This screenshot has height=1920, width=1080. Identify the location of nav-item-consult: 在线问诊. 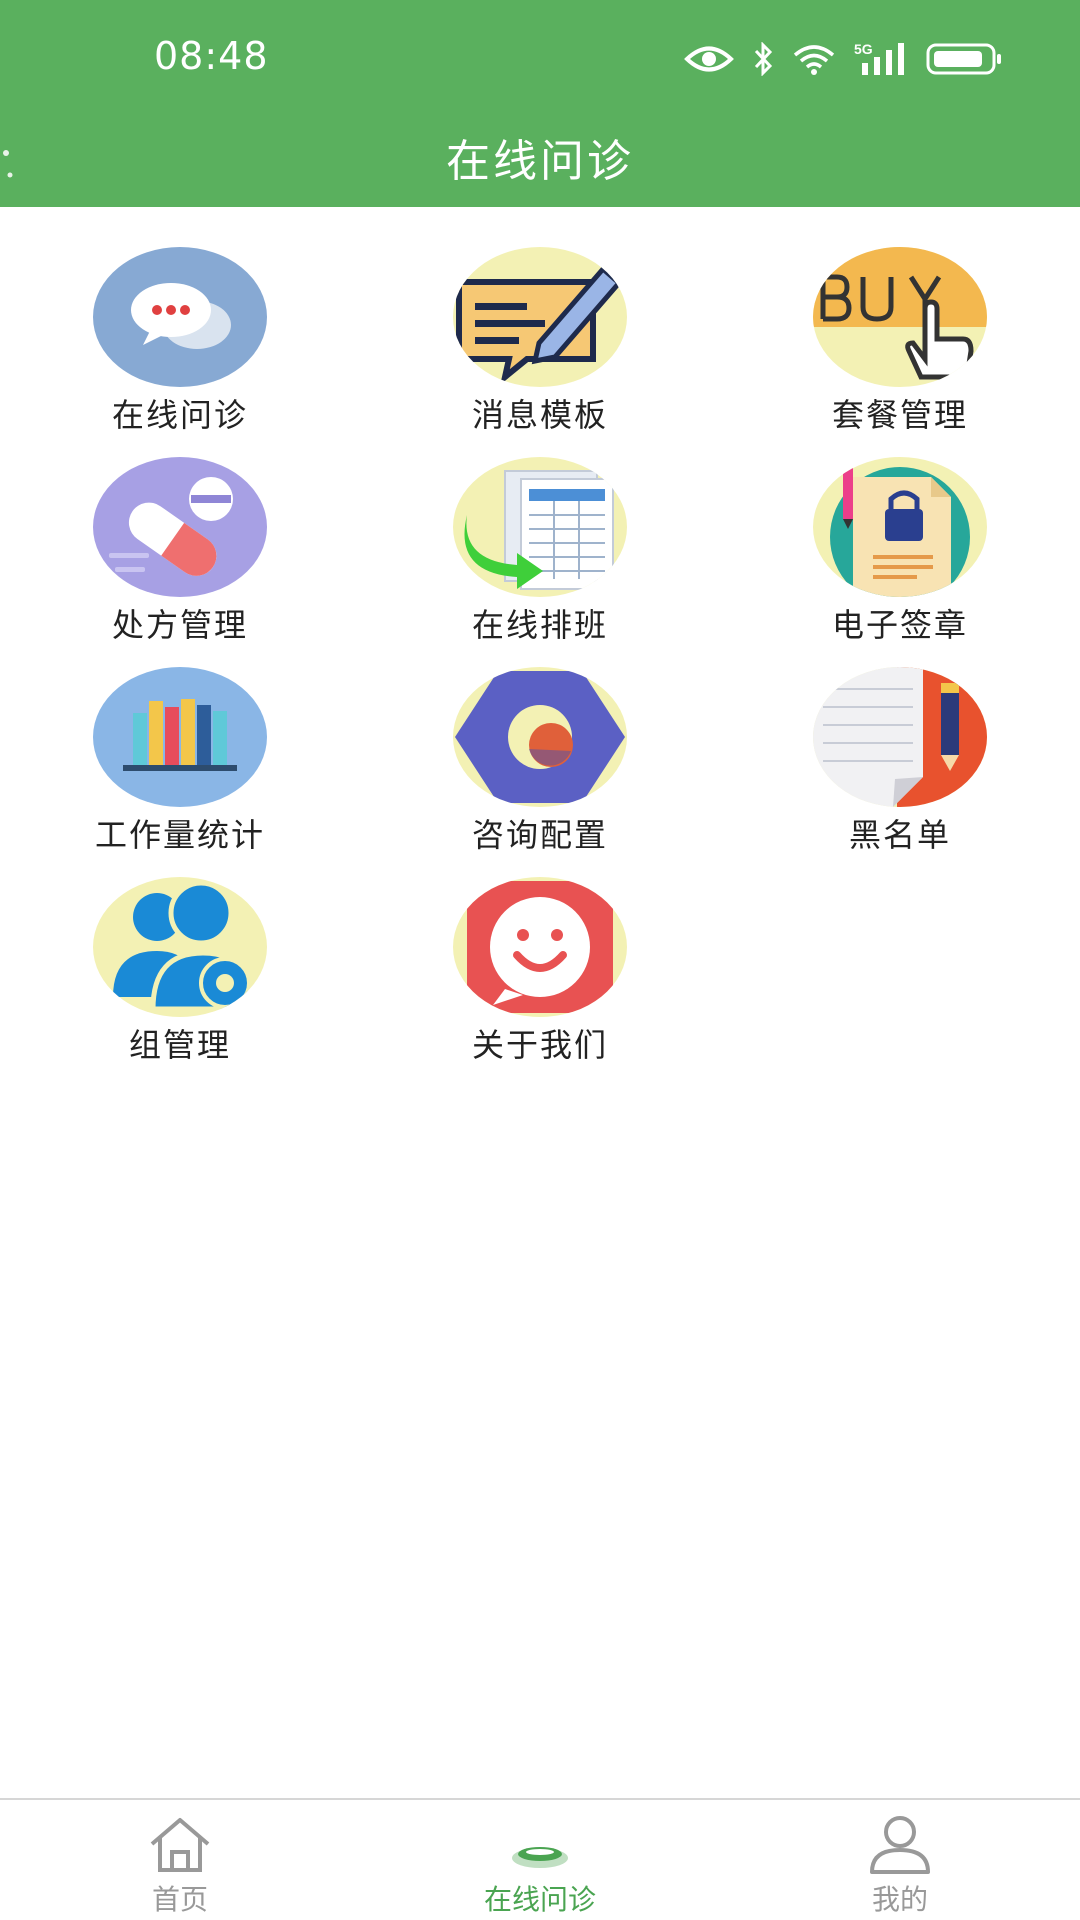
(540, 1860).